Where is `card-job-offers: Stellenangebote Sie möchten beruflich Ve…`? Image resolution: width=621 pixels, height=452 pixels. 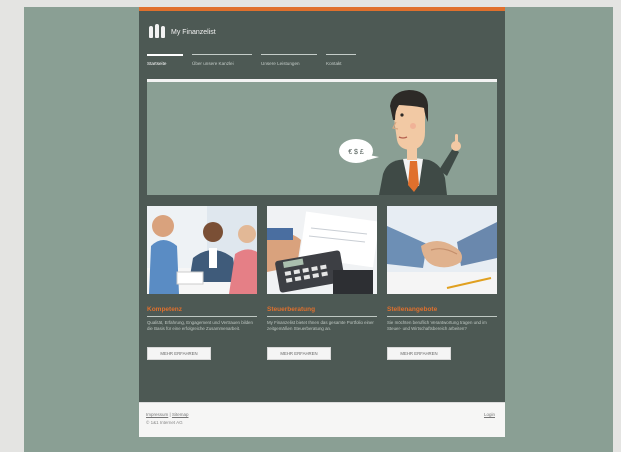
card-job-offers: Stellenangebote Sie möchten beruflich Ve… is located at coordinates (442, 283).